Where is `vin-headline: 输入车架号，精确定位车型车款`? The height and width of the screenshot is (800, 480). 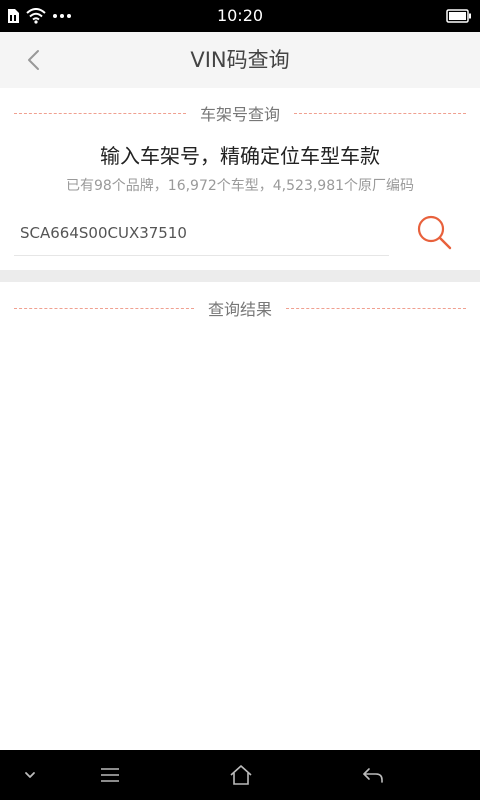
vin-headline: 输入车架号，精确定位车型车款 is located at coordinates (240, 156).